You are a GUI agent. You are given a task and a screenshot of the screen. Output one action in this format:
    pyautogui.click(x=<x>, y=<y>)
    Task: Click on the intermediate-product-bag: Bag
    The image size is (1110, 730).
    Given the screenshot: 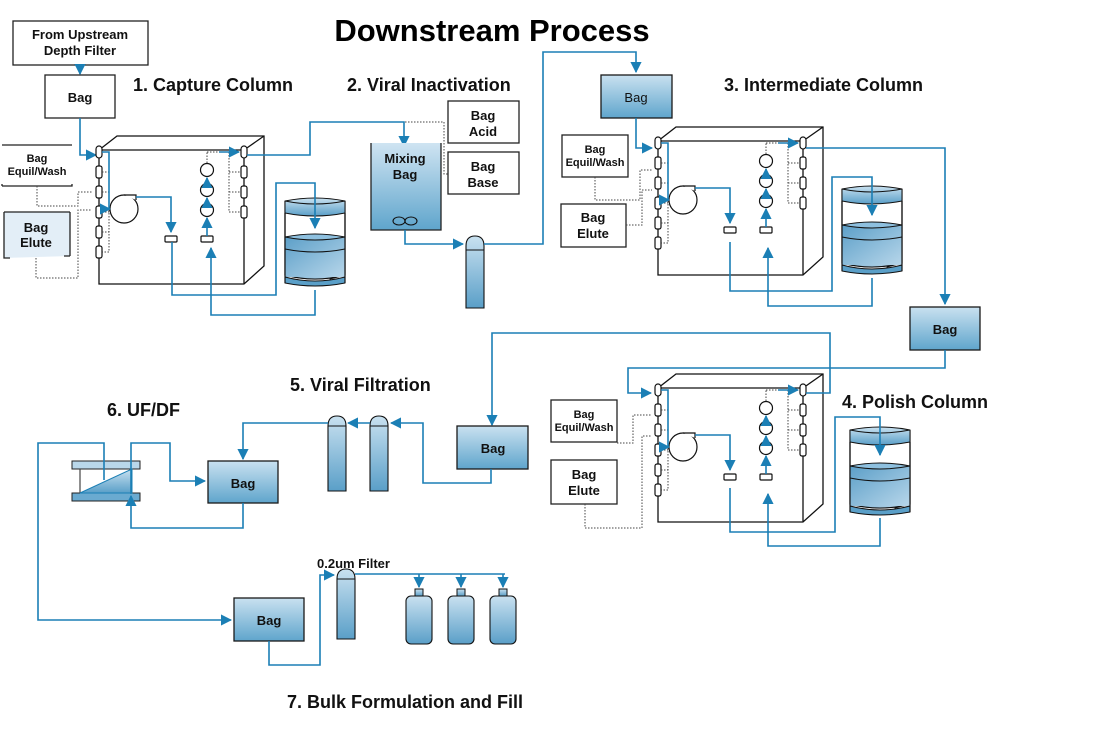 What is the action you would take?
    pyautogui.click(x=945, y=328)
    